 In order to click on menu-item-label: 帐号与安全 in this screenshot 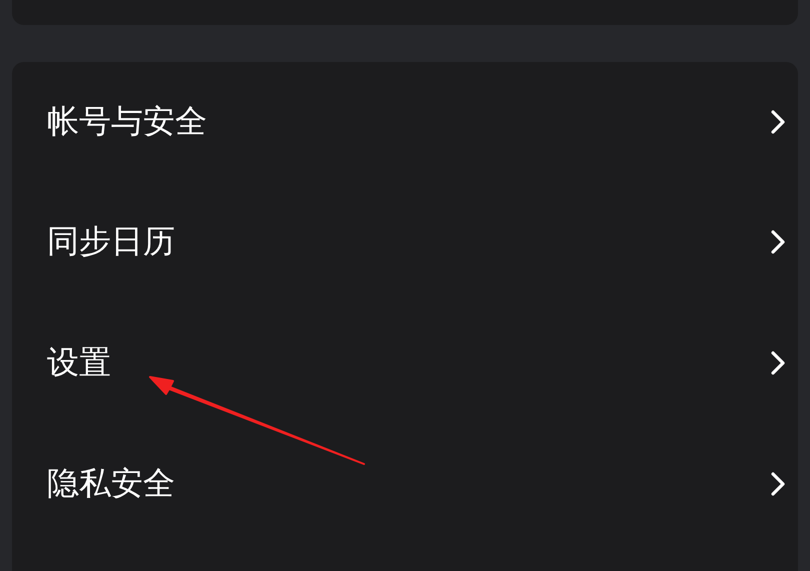, I will do `click(127, 121)`.